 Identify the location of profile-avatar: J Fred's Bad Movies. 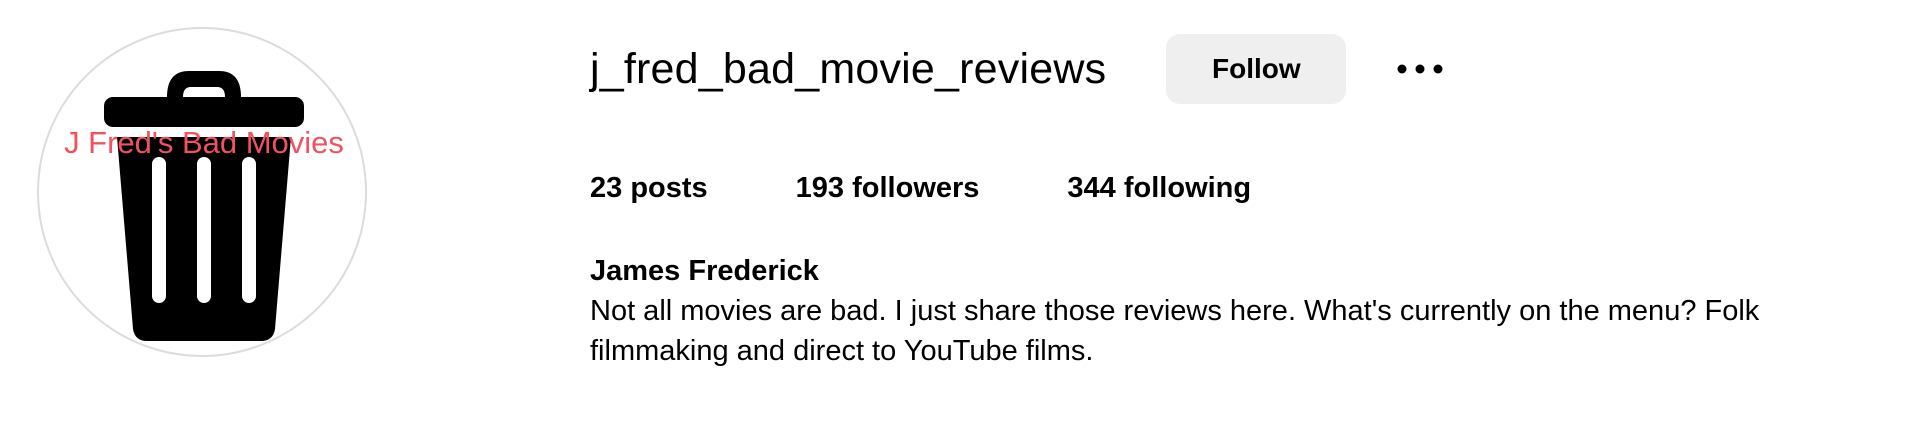
(202, 192).